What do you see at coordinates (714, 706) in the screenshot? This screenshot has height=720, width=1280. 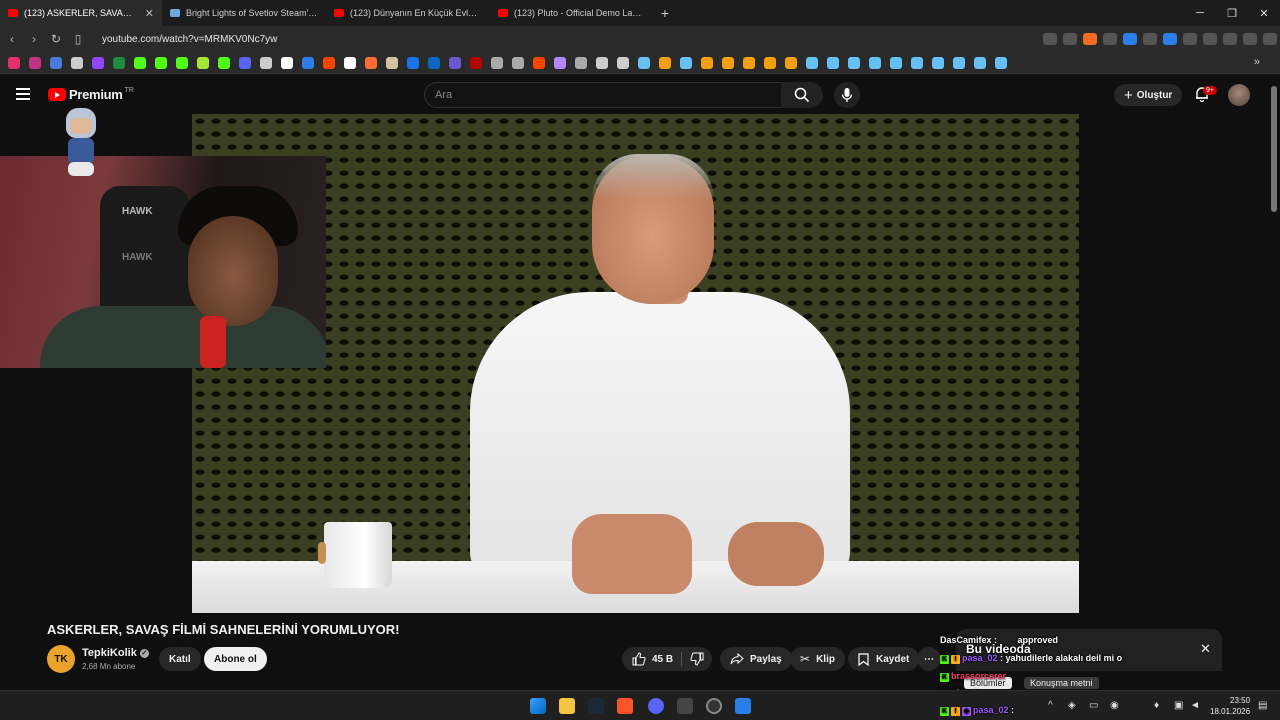 I see `obs-icon` at bounding box center [714, 706].